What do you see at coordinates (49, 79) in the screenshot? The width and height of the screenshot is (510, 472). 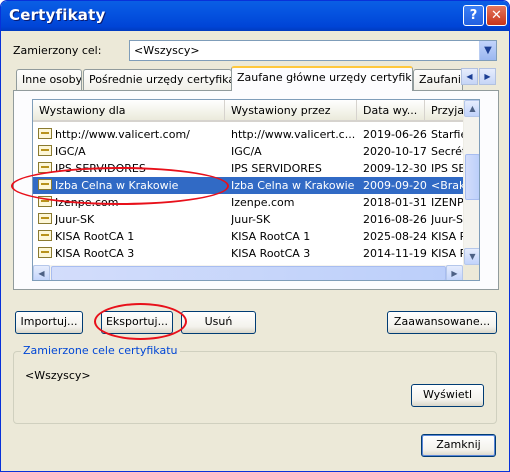 I see `tab-other-people: Inne osoby` at bounding box center [49, 79].